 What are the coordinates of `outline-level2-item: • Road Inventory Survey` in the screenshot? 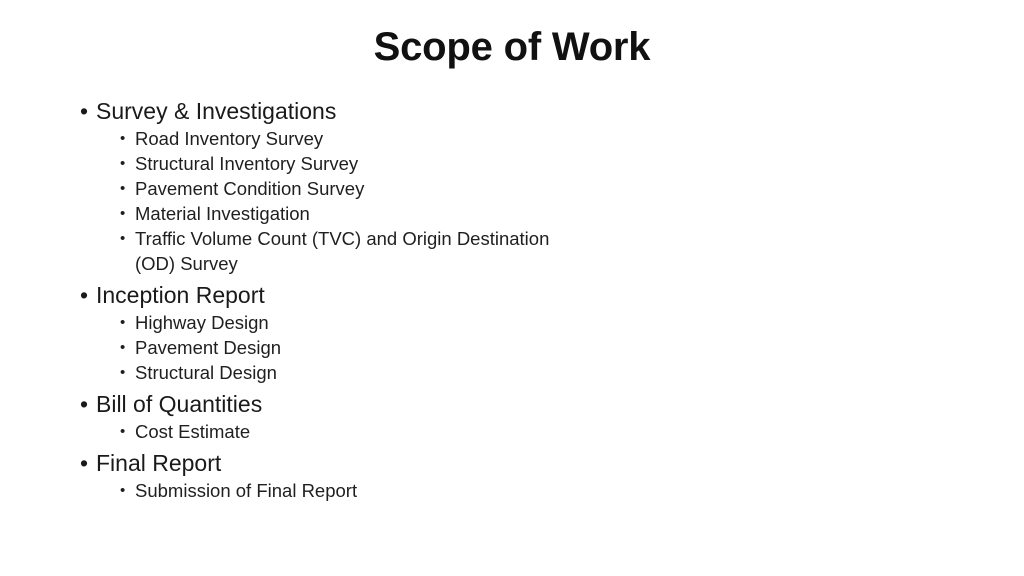 It's located at (332, 138).